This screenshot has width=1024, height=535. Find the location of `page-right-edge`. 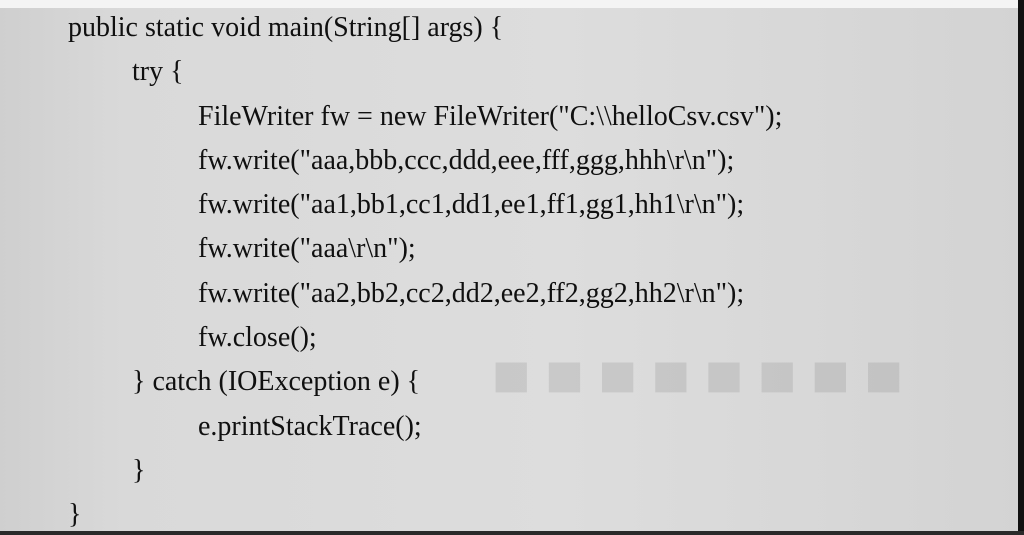

page-right-edge is located at coordinates (1021, 267).